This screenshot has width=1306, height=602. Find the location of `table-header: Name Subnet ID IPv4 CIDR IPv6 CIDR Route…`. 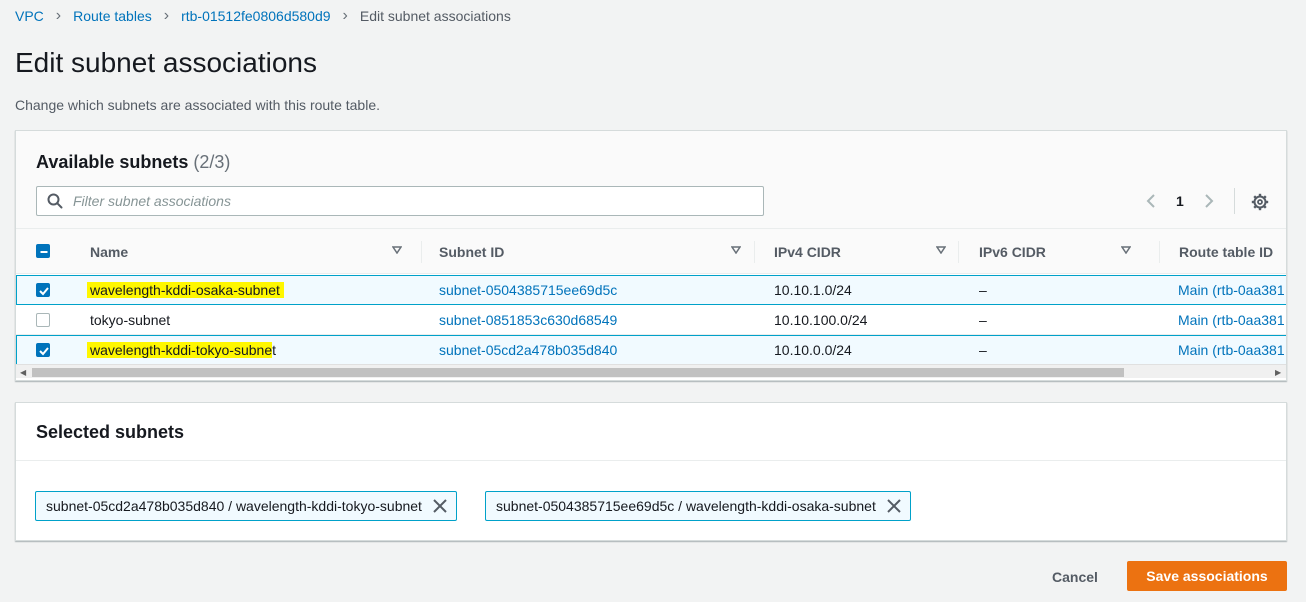

table-header: Name Subnet ID IPv4 CIDR IPv6 CIDR Route… is located at coordinates (651, 251).